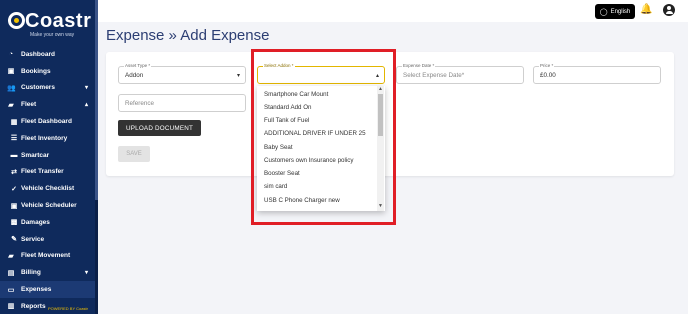 This screenshot has width=688, height=314. I want to click on sidebar-item-fleet-dashboard: ▦ Fleet Dashboard, so click(49, 121).